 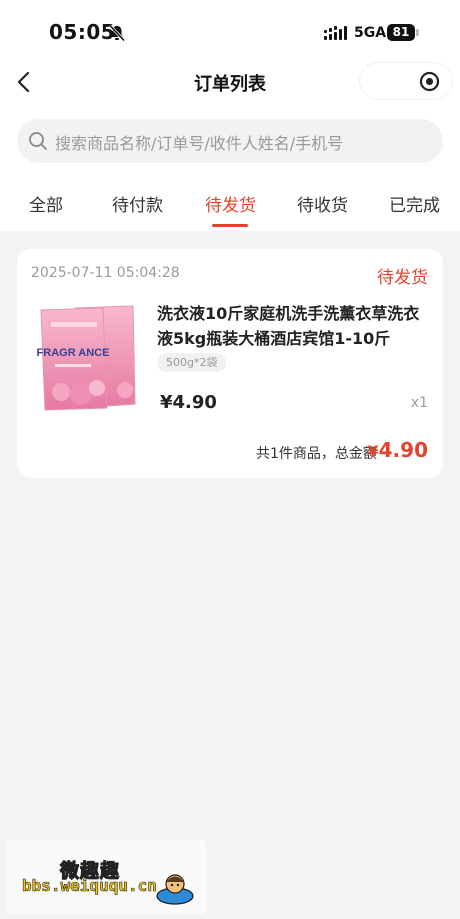 I want to click on product-quantity: x1, so click(x=419, y=403).